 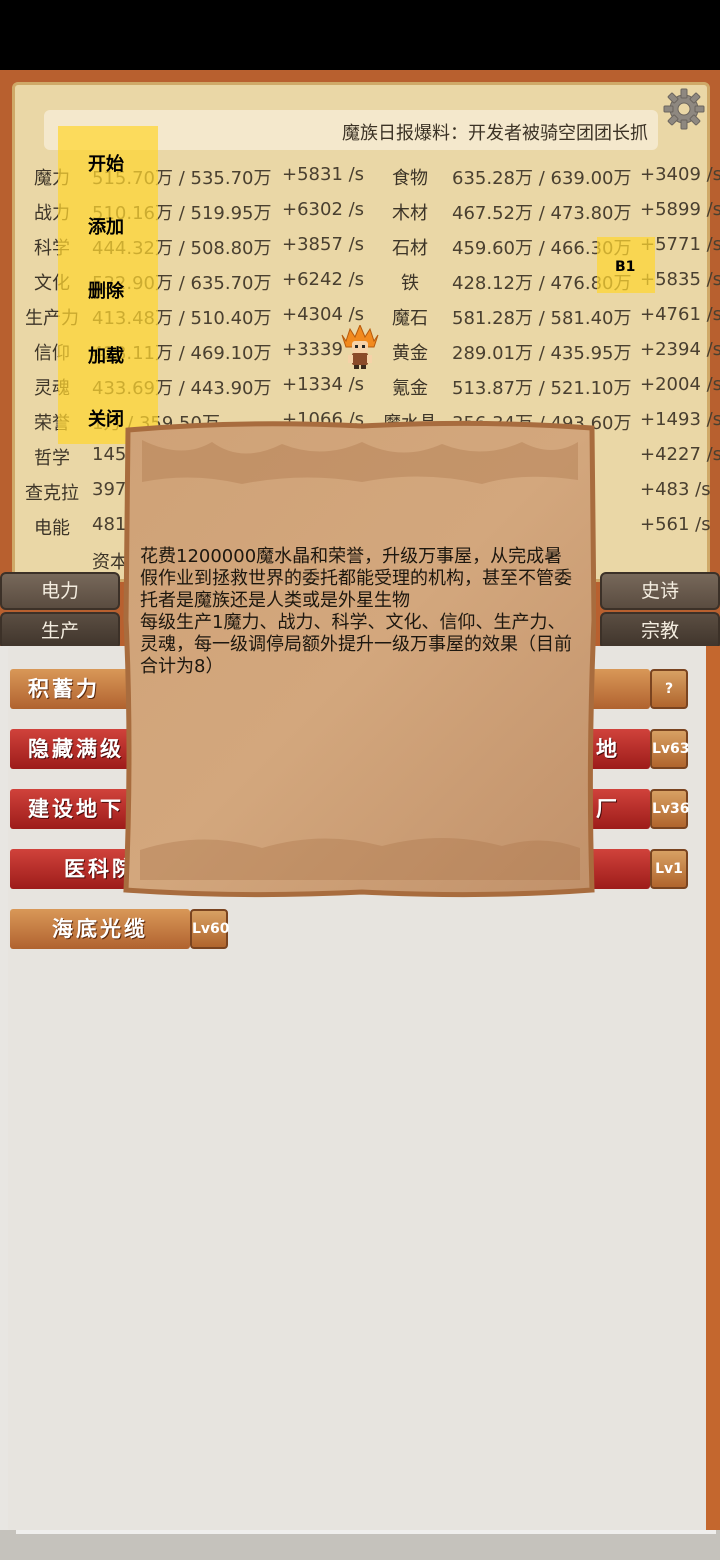 What do you see at coordinates (680, 209) in the screenshot?
I see `resource-rate: +5899 /s` at bounding box center [680, 209].